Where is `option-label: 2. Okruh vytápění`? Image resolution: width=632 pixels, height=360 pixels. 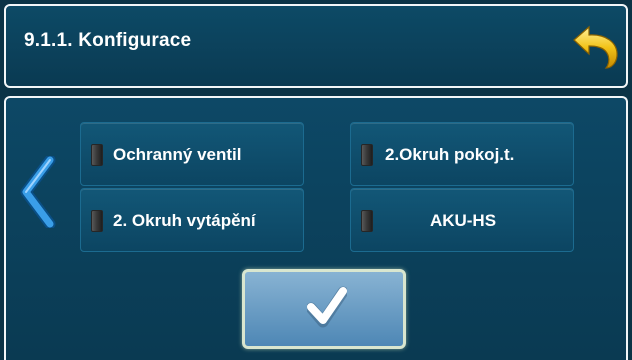 option-label: 2. Okruh vytápění is located at coordinates (184, 220).